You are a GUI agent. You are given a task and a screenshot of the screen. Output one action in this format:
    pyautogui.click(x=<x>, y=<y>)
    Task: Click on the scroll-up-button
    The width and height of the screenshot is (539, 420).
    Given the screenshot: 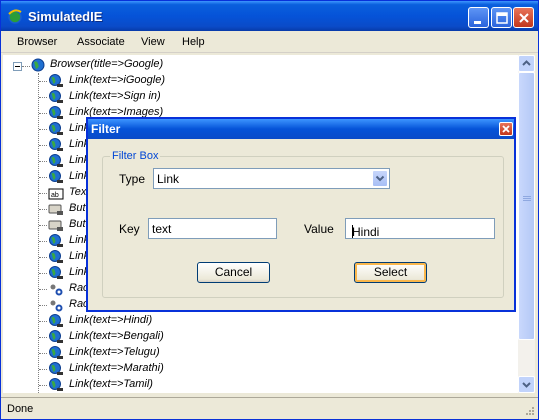 What is the action you would take?
    pyautogui.click(x=526, y=63)
    